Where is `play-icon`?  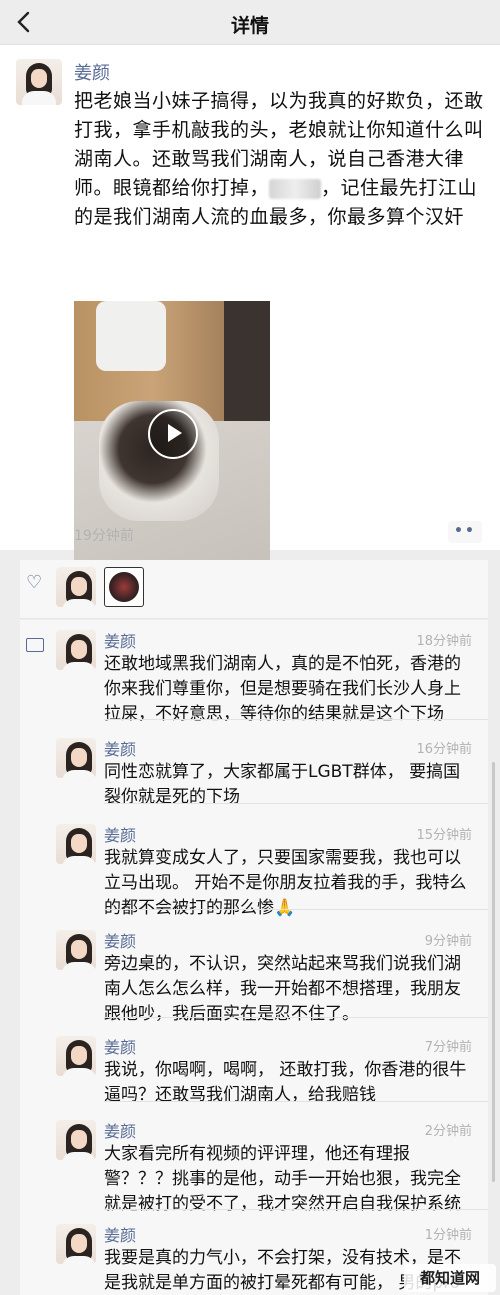 play-icon is located at coordinates (173, 434).